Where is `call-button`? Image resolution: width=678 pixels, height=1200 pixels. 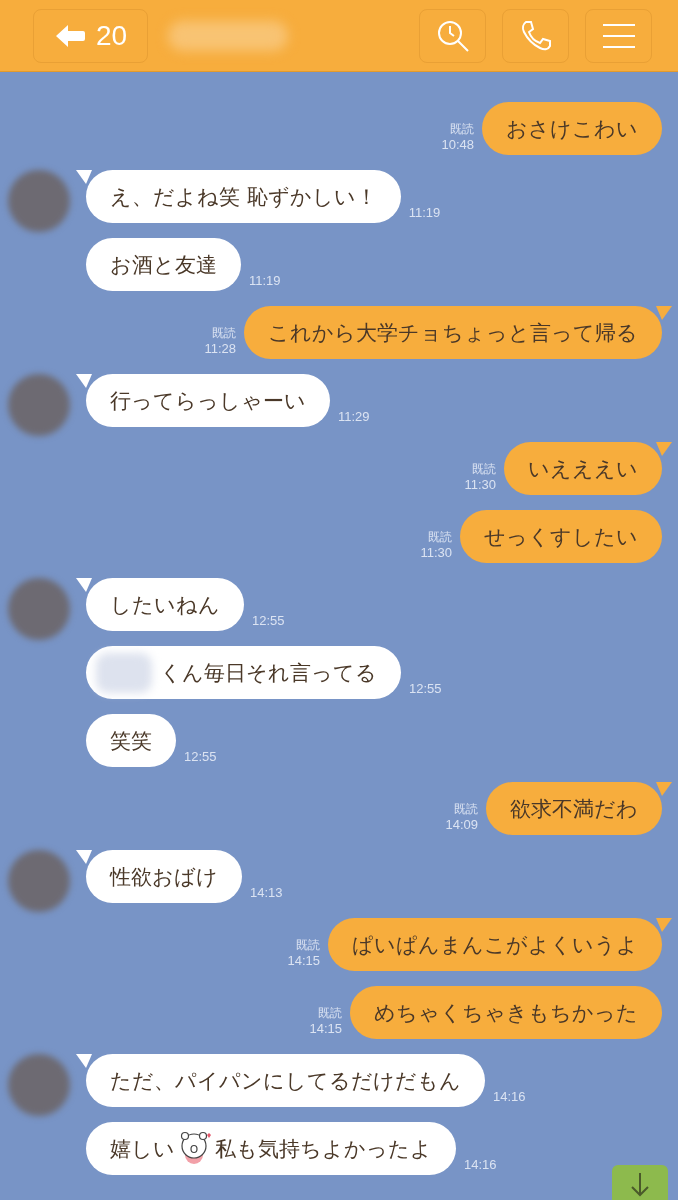 call-button is located at coordinates (535, 35).